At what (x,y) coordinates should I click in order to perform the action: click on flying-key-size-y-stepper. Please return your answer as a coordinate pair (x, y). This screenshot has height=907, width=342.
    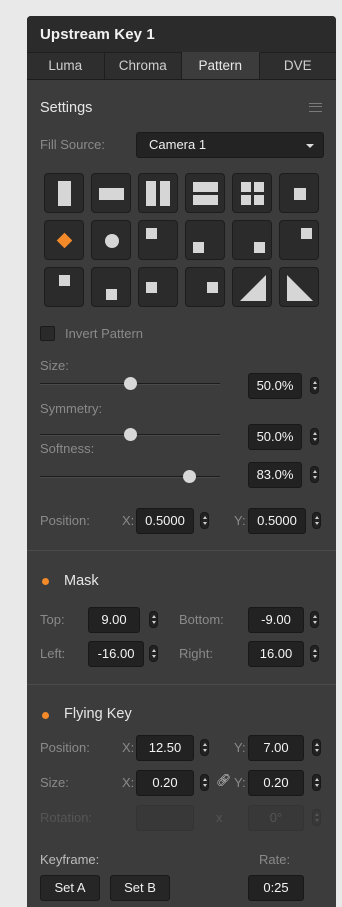
    Looking at the image, I should click on (316, 782).